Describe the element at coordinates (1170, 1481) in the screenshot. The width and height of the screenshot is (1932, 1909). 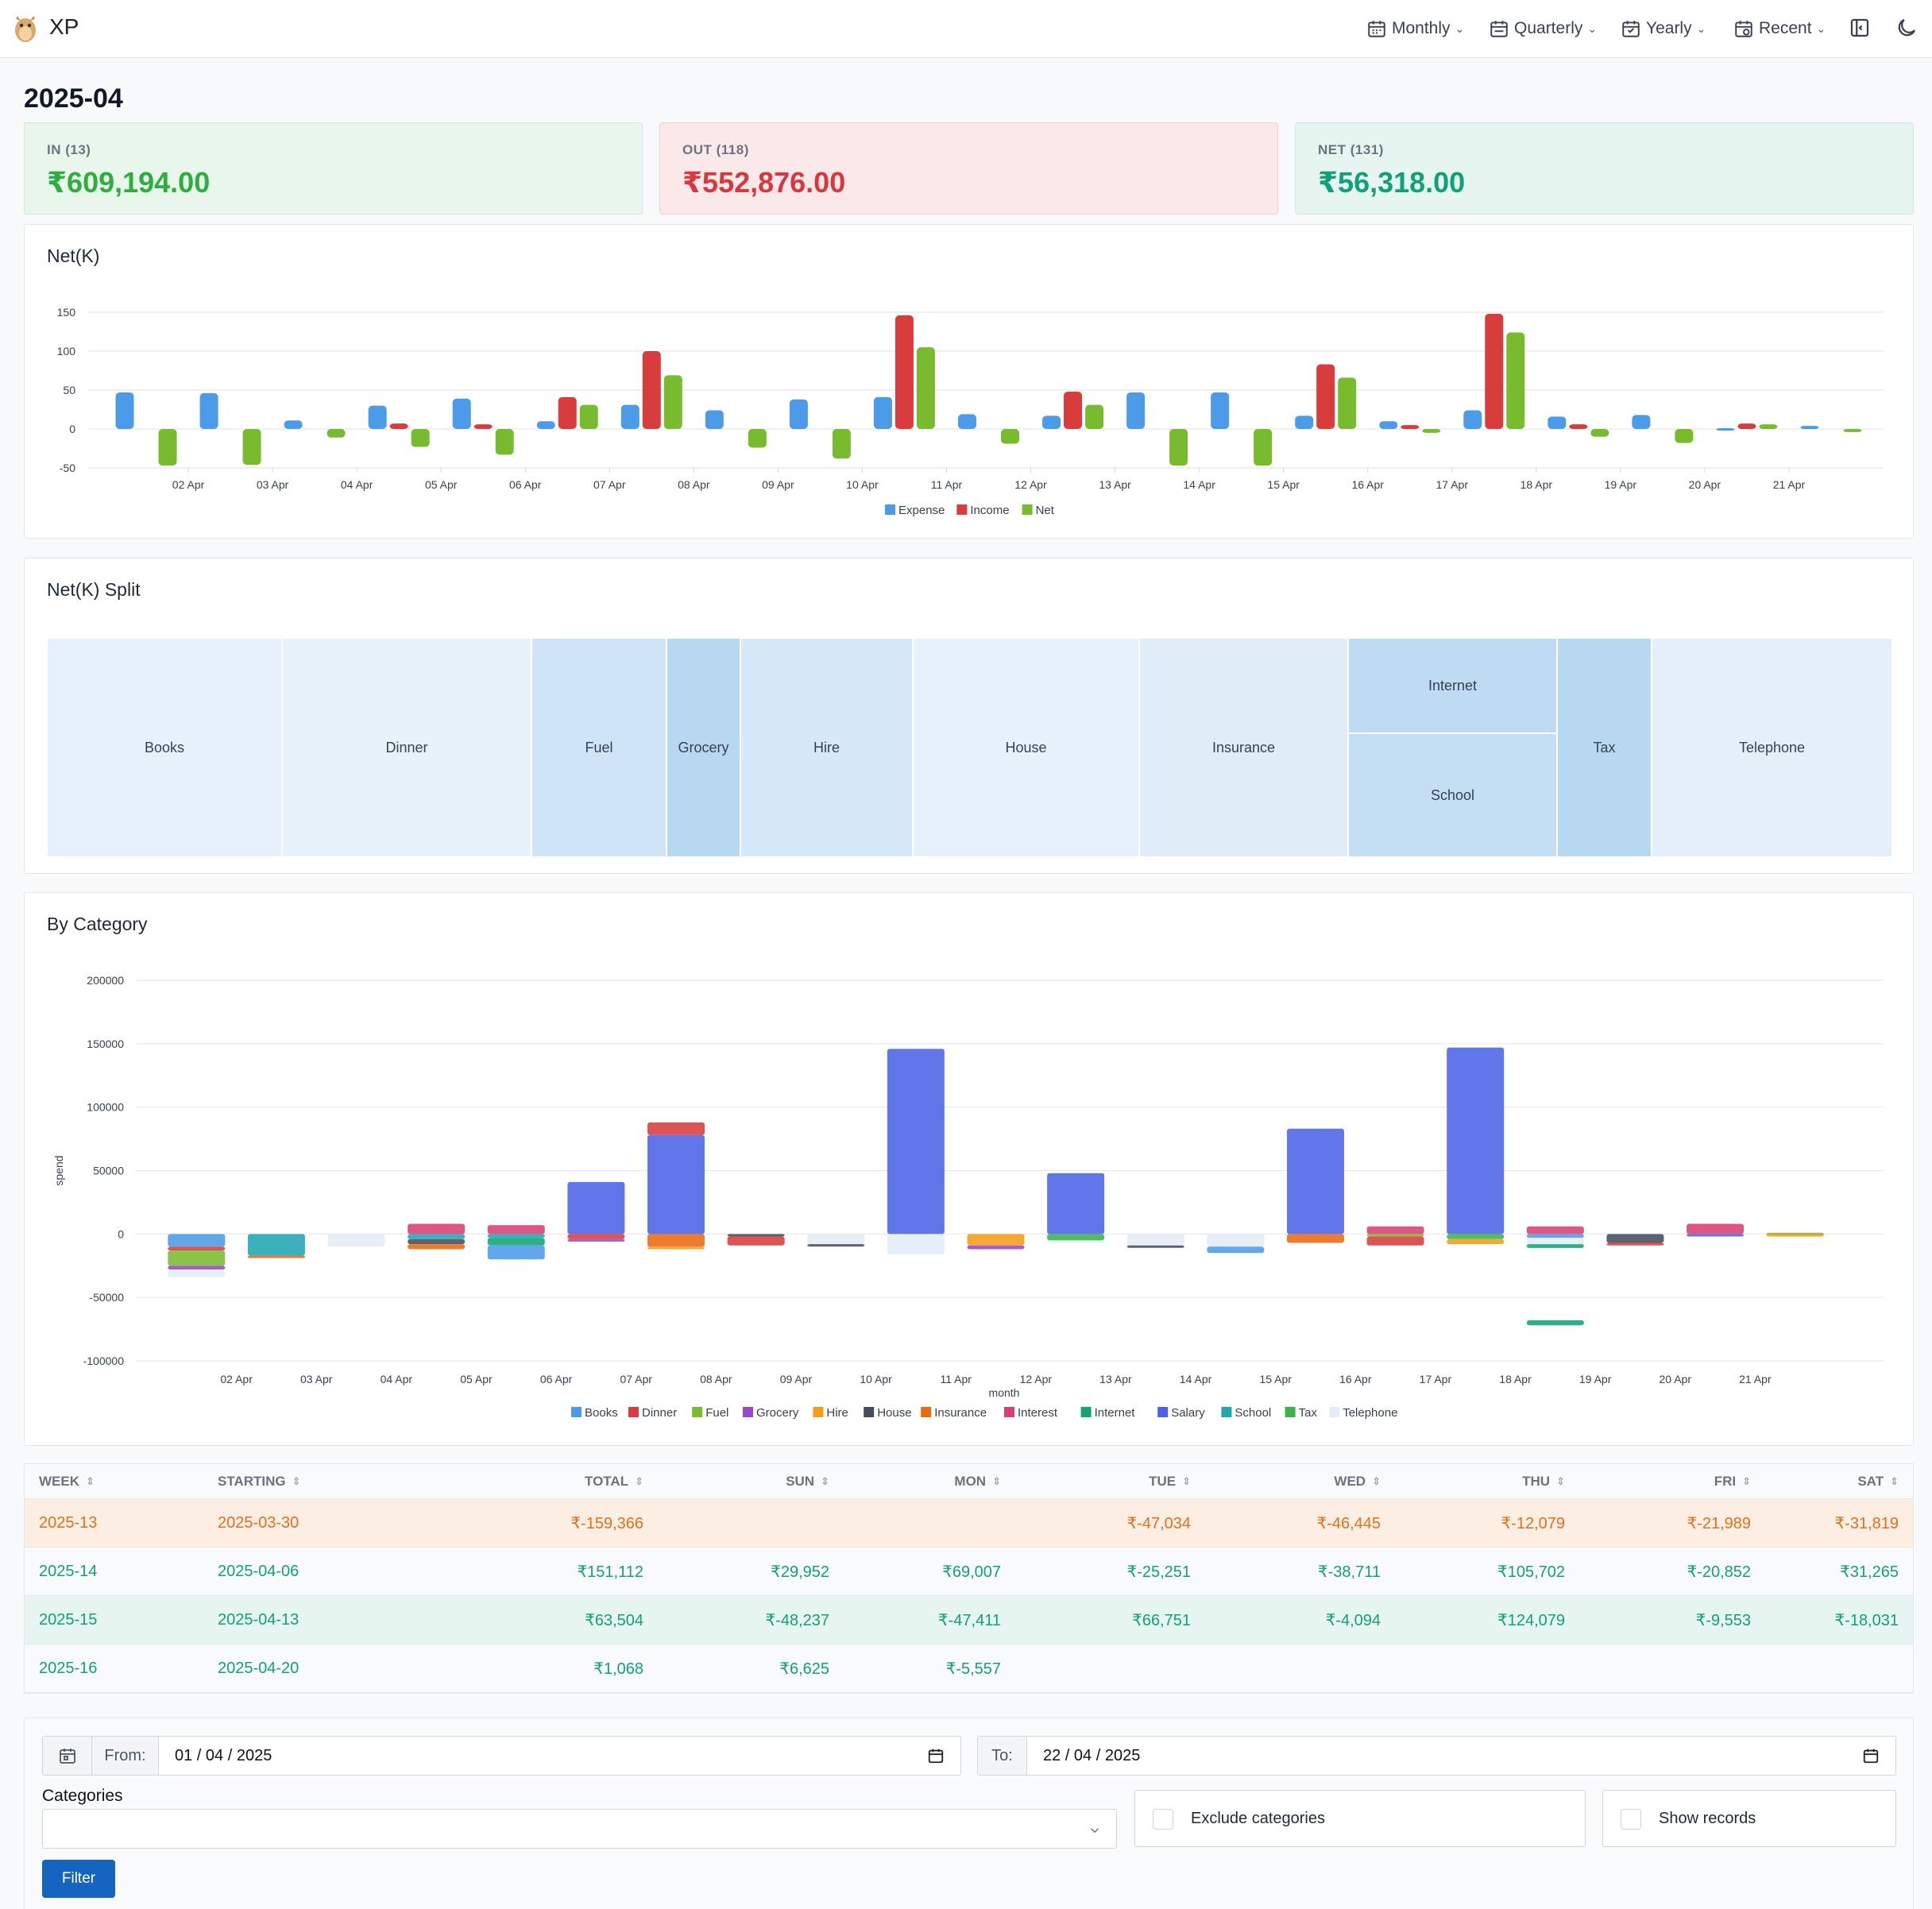
I see `header-tue: TUE ⇕` at that location.